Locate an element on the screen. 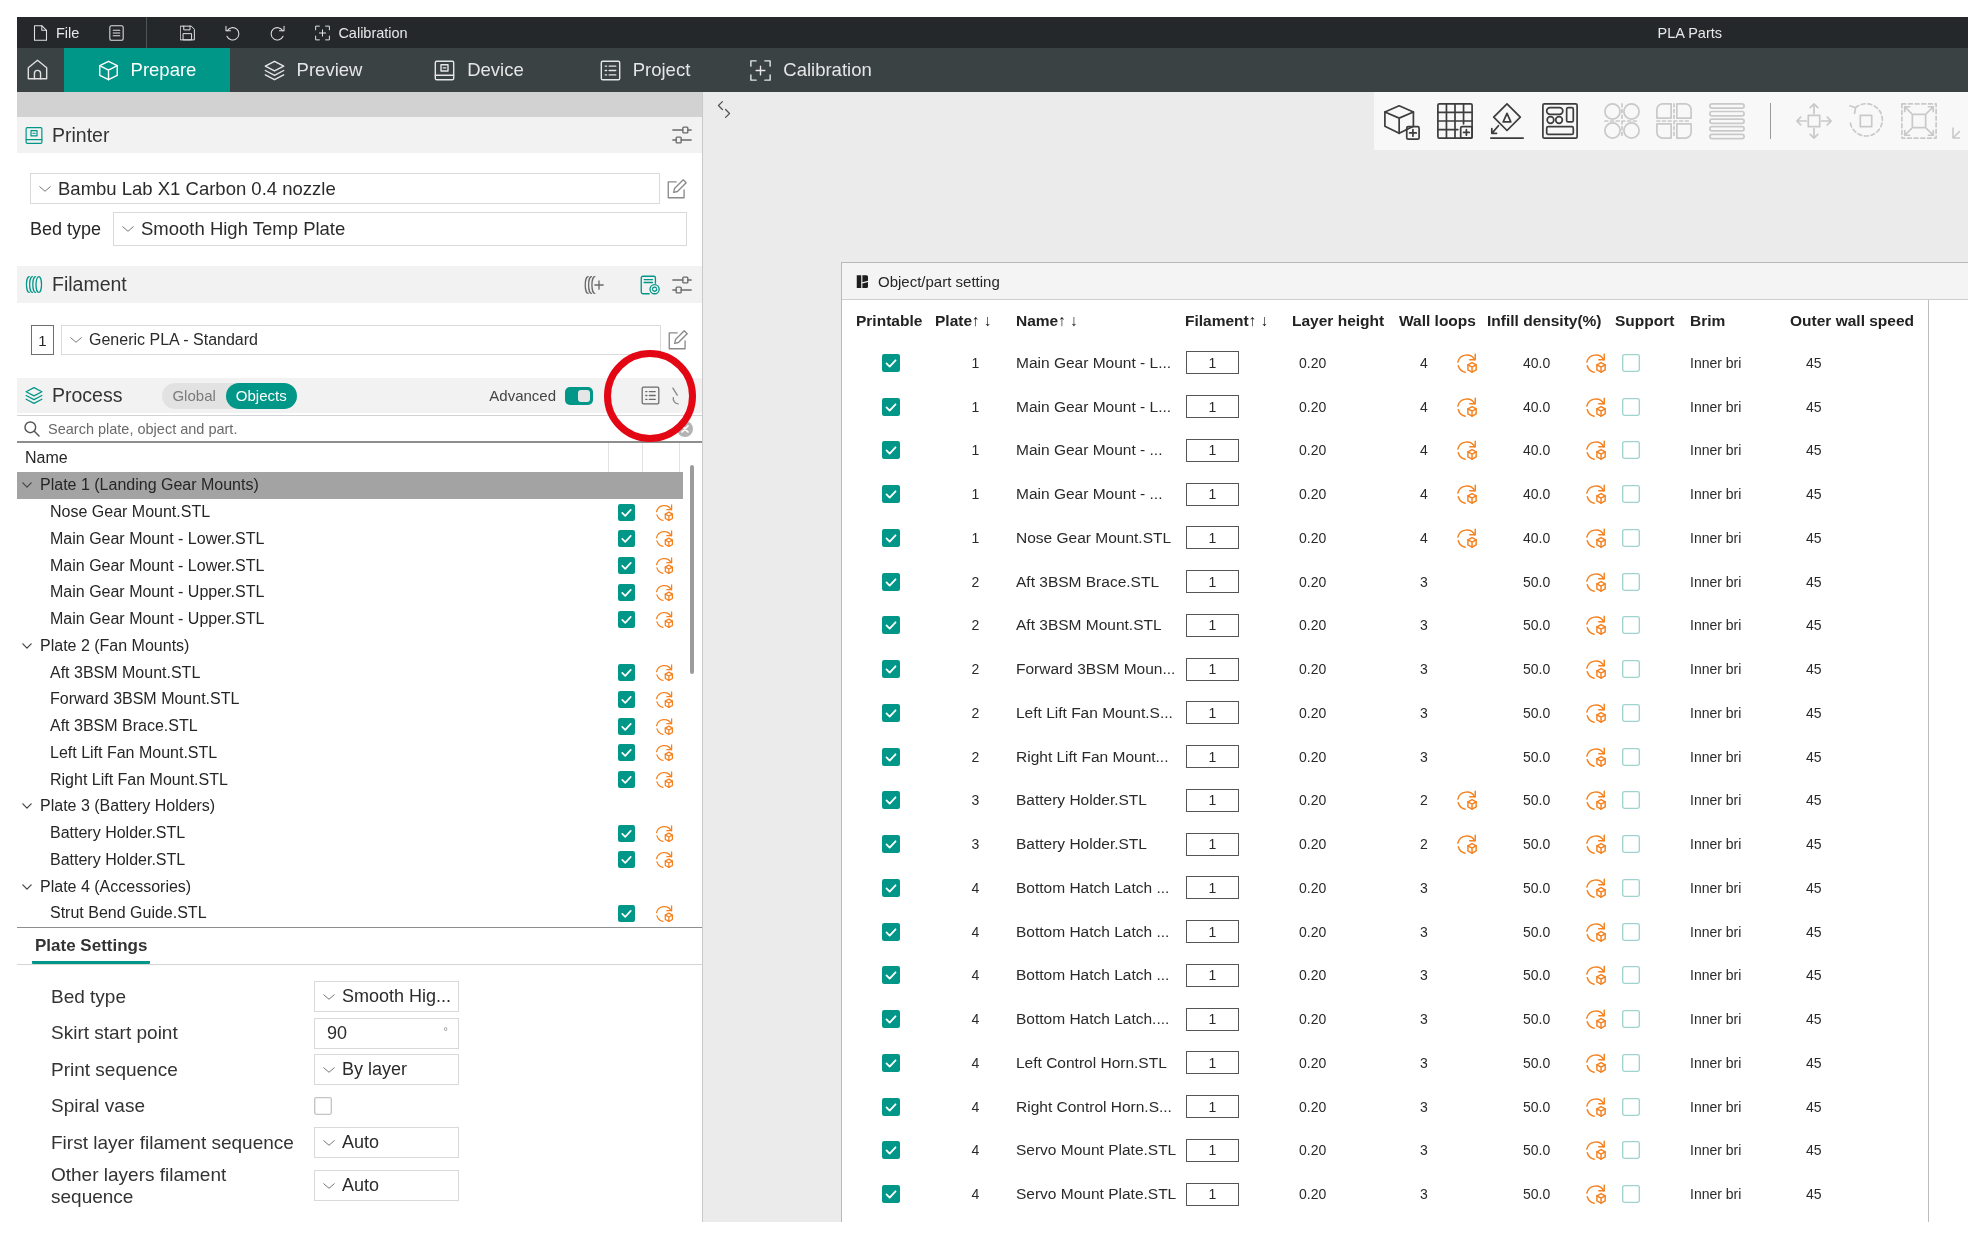  nav-tab: Preview is located at coordinates (313, 70).